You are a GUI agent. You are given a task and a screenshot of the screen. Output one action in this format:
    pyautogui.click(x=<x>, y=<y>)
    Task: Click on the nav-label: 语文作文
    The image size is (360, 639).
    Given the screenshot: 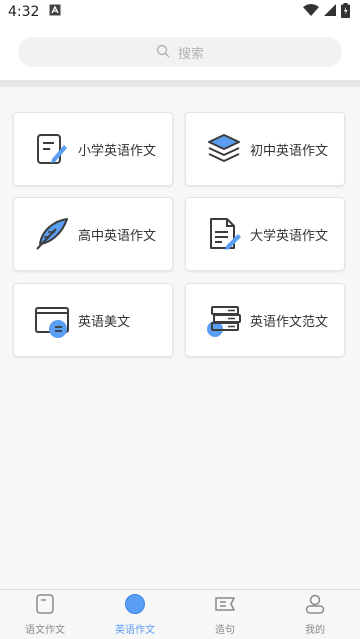 What is the action you would take?
    pyautogui.click(x=45, y=630)
    